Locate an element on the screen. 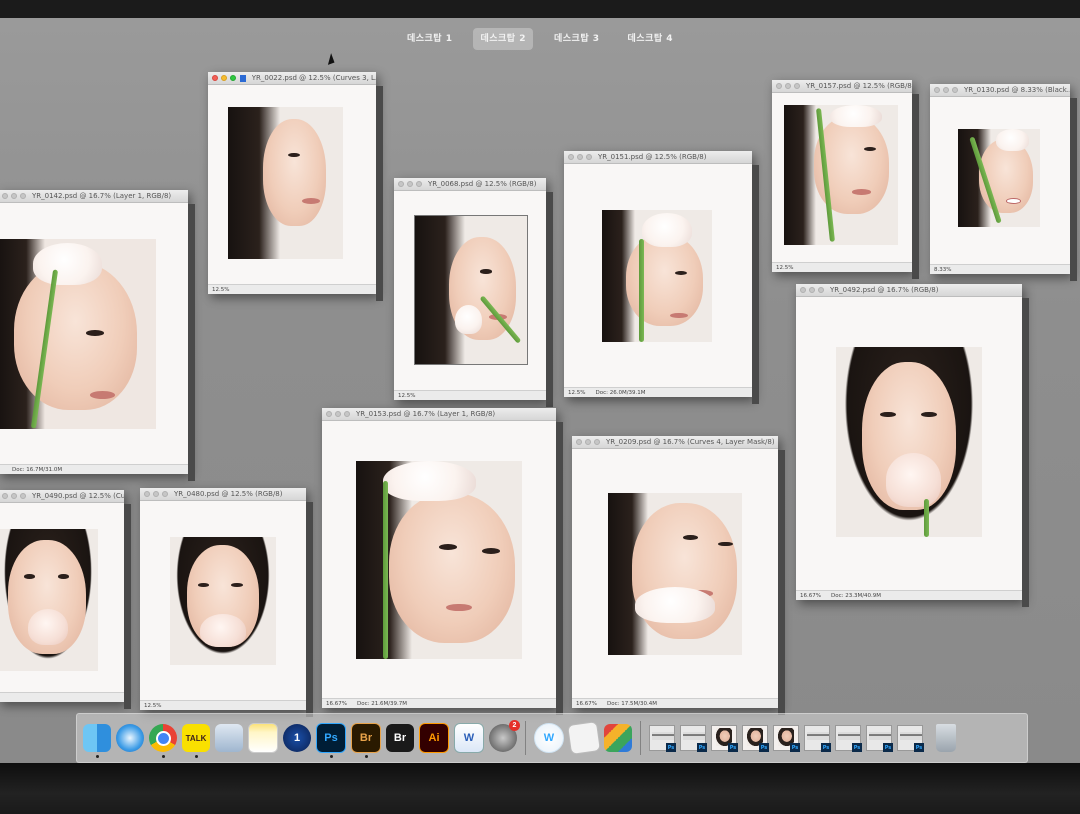  photoshop-icon: Ps is located at coordinates (331, 740).